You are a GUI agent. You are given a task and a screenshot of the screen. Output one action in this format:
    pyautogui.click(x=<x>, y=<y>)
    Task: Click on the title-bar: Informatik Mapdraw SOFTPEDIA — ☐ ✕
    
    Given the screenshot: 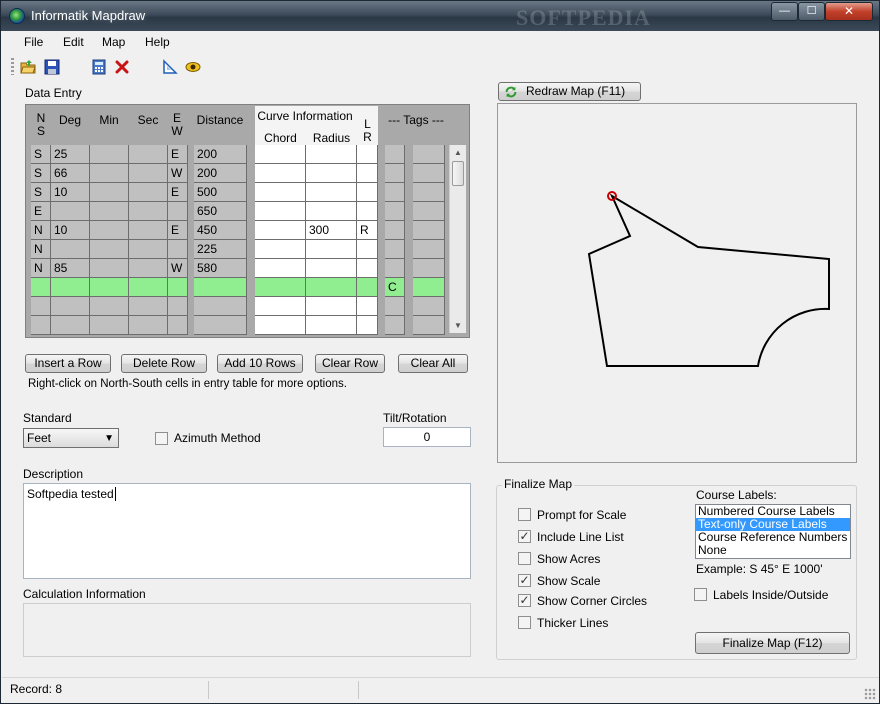 What is the action you would take?
    pyautogui.click(x=440, y=16)
    